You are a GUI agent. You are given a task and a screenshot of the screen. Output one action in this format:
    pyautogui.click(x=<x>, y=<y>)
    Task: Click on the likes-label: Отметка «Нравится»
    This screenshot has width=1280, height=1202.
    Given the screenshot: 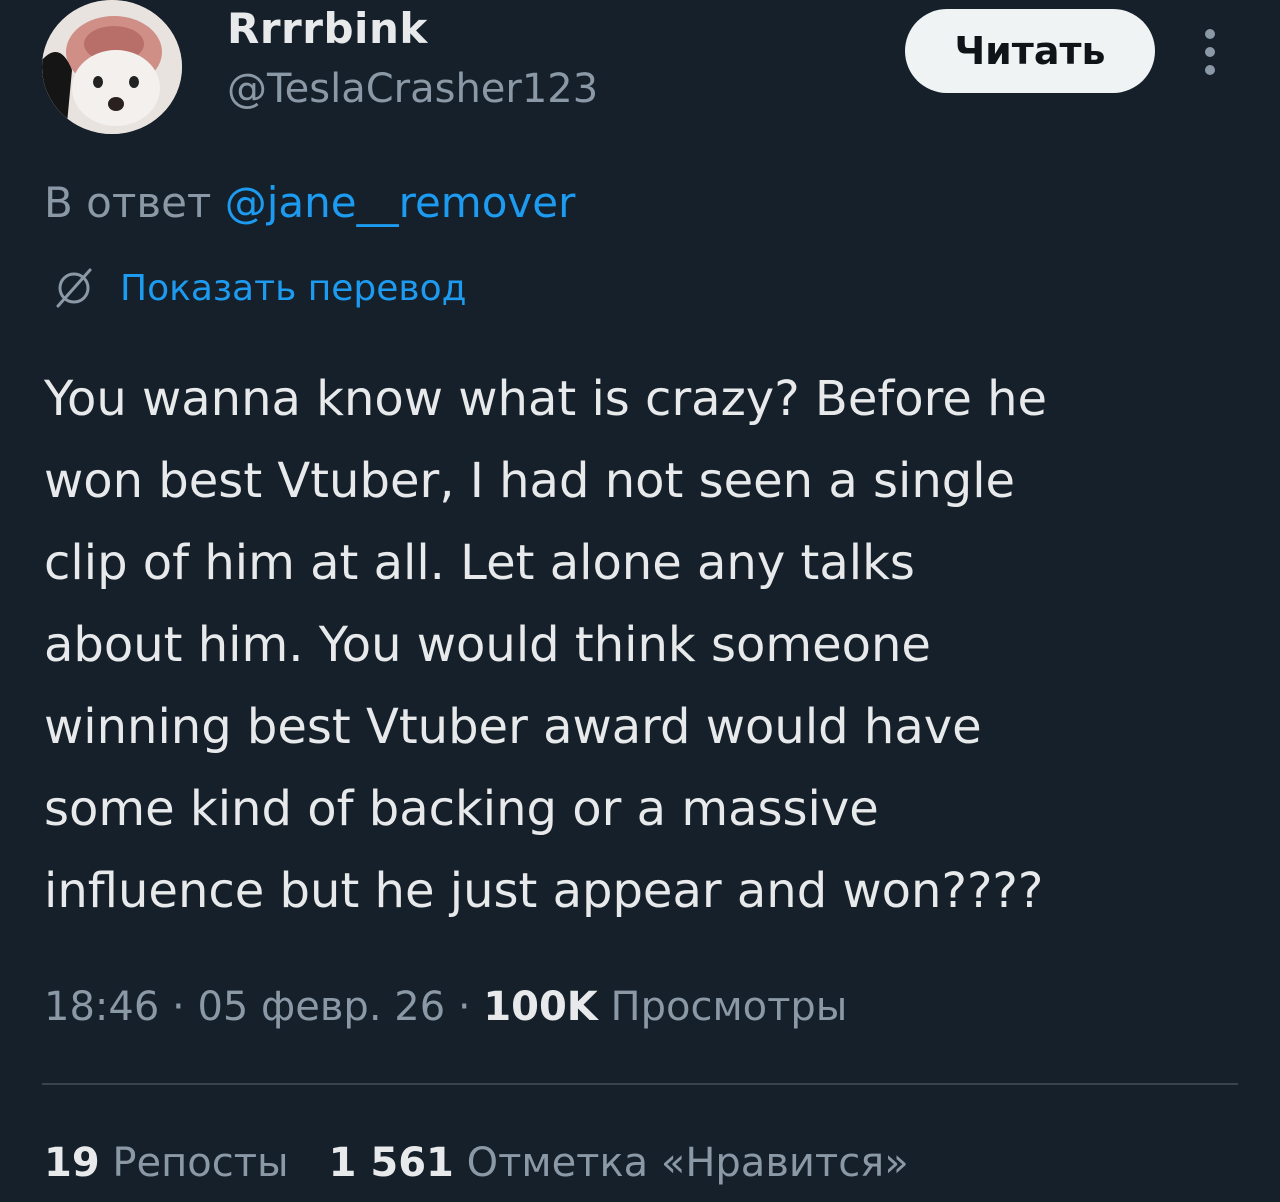 What is the action you would take?
    pyautogui.click(x=687, y=1163)
    